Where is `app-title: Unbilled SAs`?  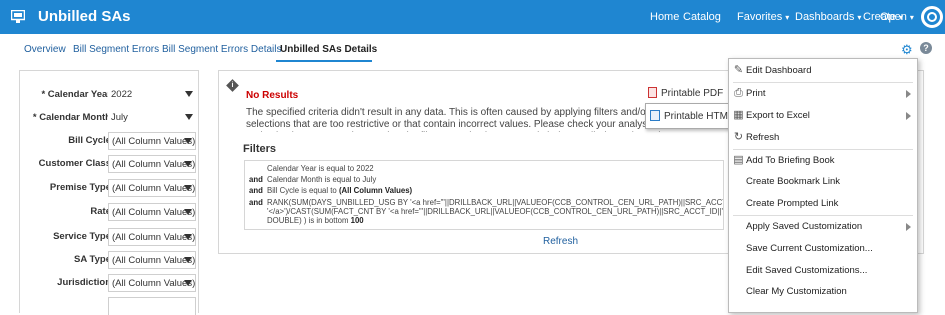 app-title: Unbilled SAs is located at coordinates (84, 16).